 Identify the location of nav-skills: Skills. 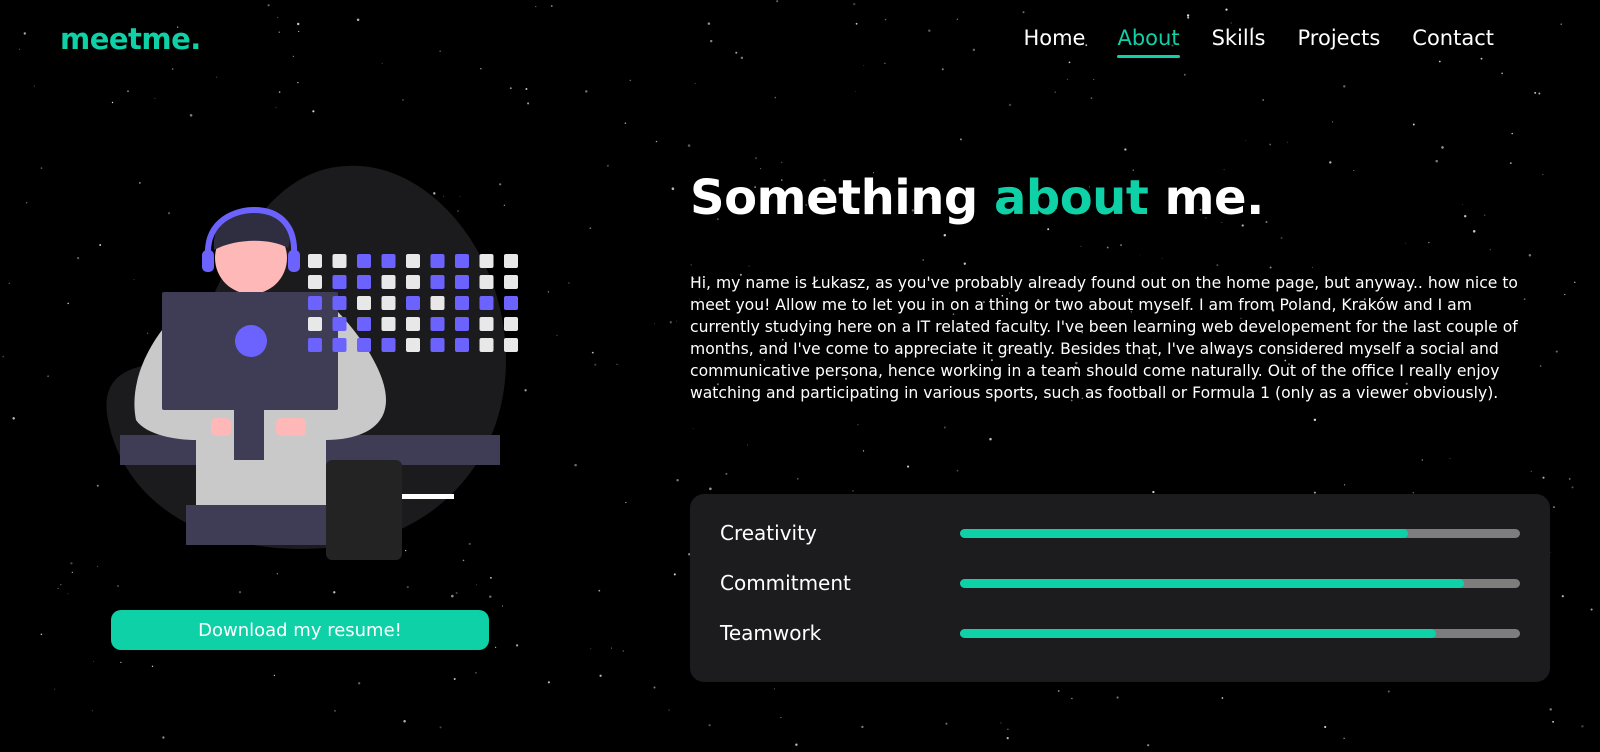
(1239, 42).